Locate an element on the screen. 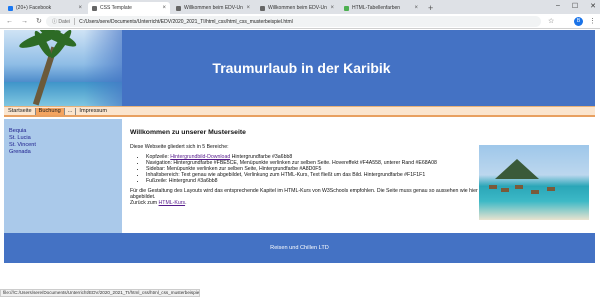 This screenshot has height=297, width=600. address-label: Datei is located at coordinates (64, 22).